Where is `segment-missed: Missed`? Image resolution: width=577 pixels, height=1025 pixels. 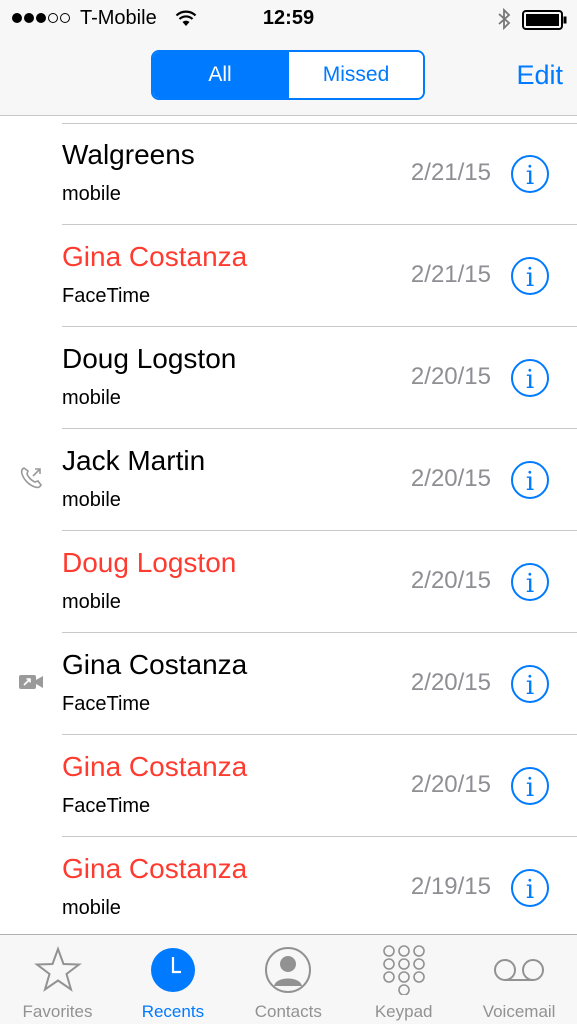 segment-missed: Missed is located at coordinates (355, 75).